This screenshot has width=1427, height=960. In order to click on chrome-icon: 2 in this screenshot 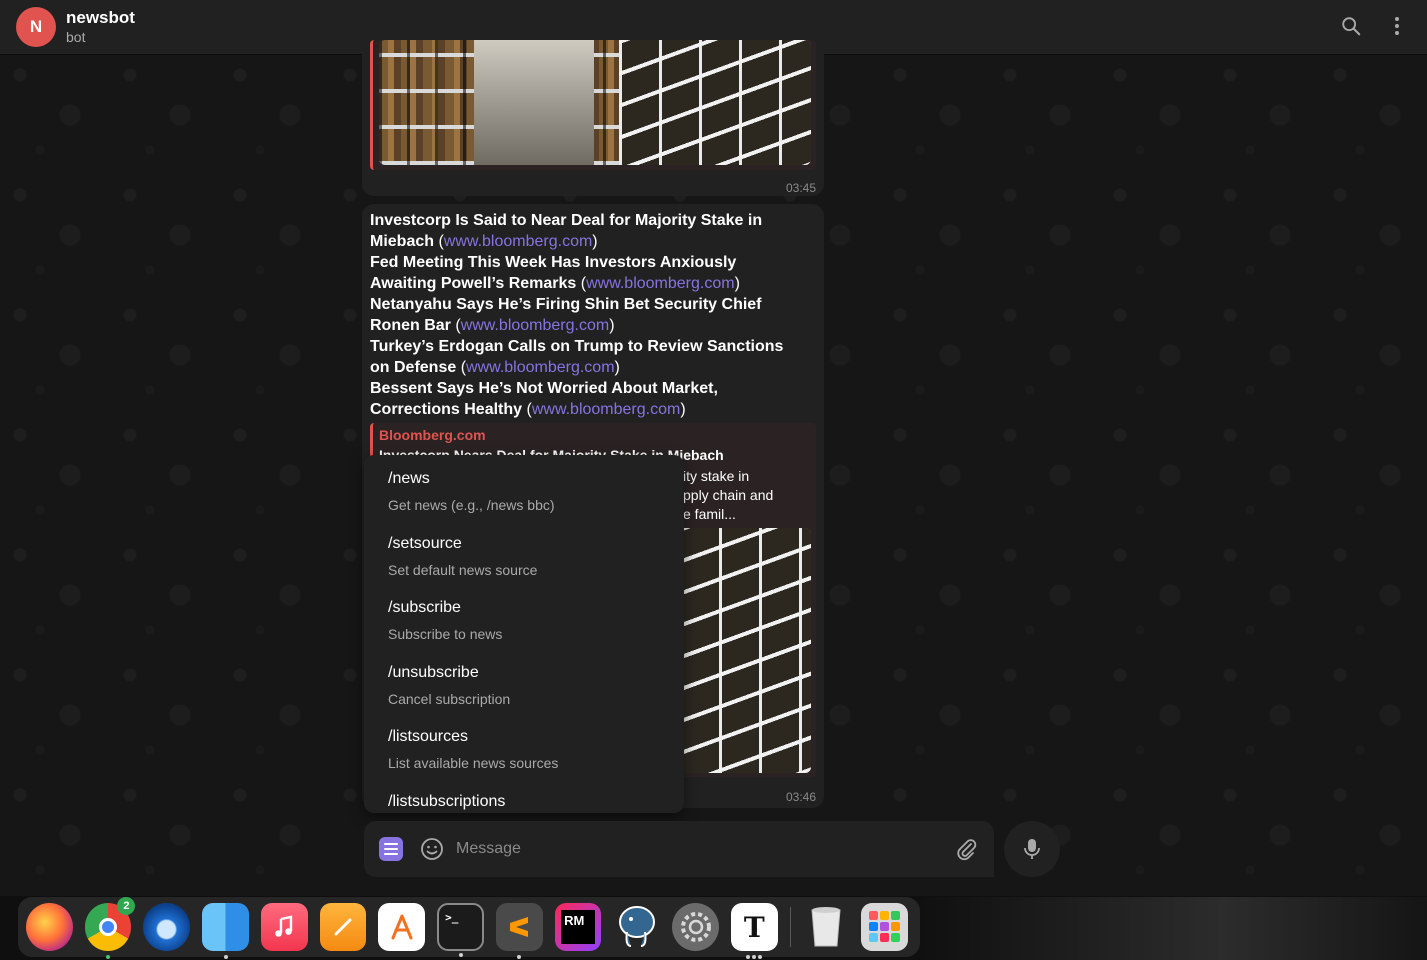, I will do `click(110, 928)`.